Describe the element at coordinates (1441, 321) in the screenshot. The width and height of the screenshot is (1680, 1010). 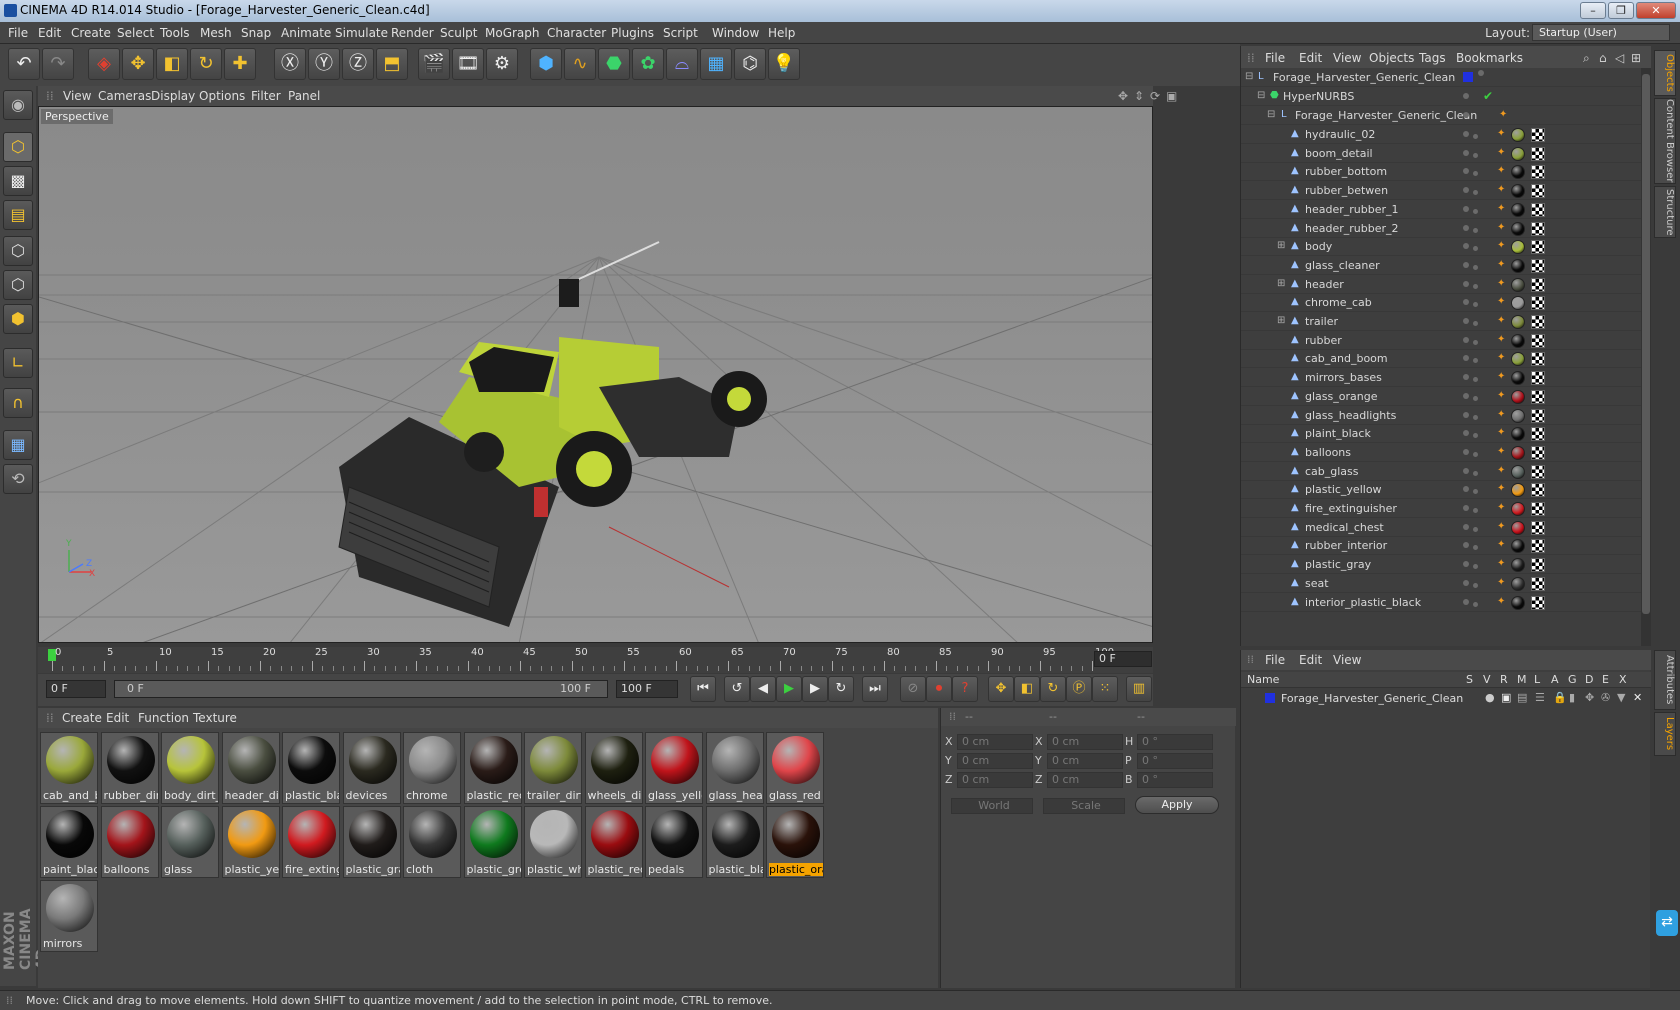
I see `object-row: ⊞ ▲ trailer ✦` at that location.